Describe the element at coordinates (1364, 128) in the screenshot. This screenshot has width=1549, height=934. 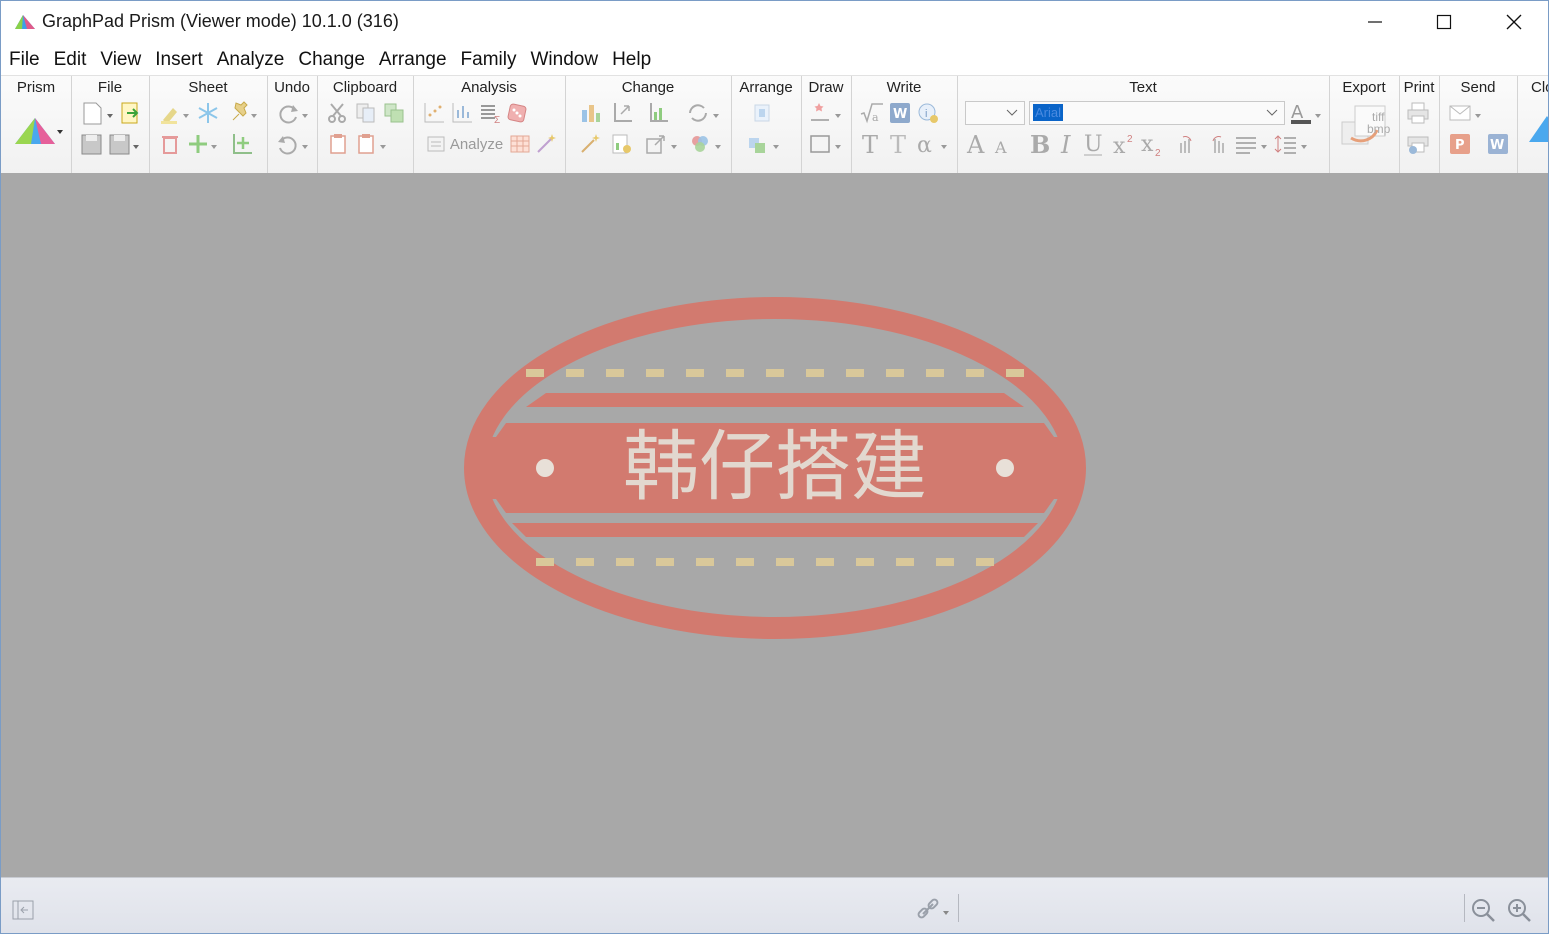
I see `export-button: tiff bmp` at that location.